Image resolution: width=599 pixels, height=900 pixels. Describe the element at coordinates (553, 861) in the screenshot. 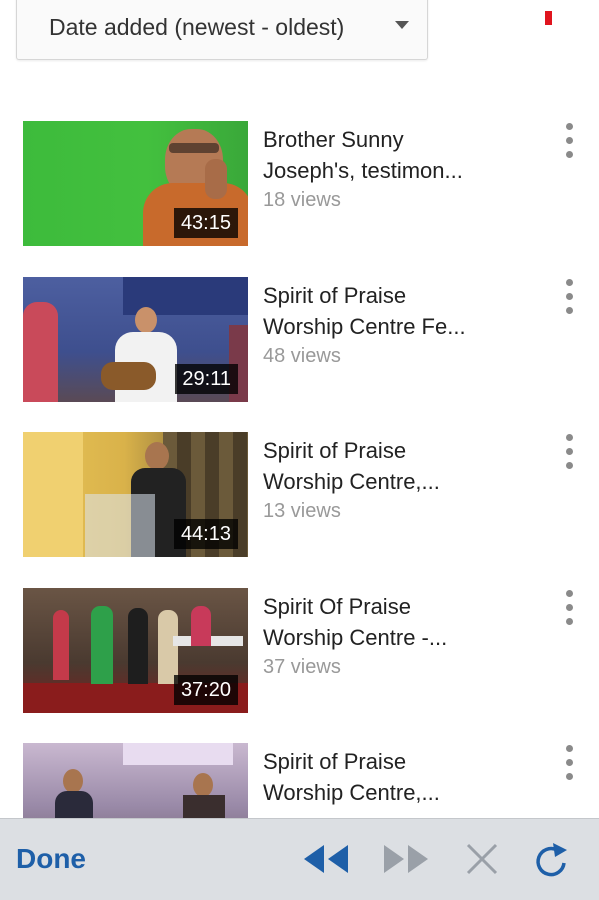

I see `refresh-icon` at that location.